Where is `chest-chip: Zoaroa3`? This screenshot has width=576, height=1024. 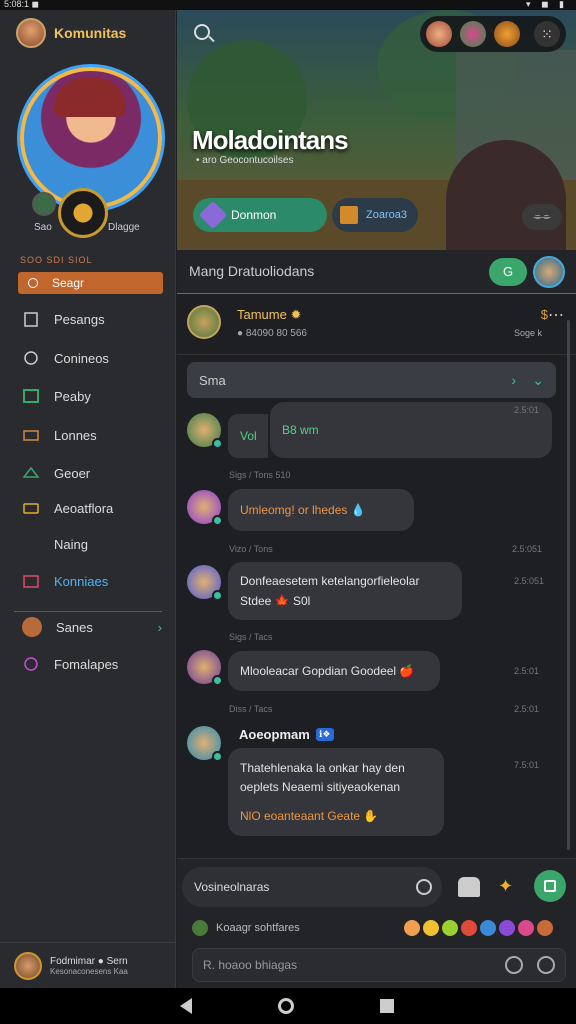
chest-chip: Zoaroa3 is located at coordinates (375, 215).